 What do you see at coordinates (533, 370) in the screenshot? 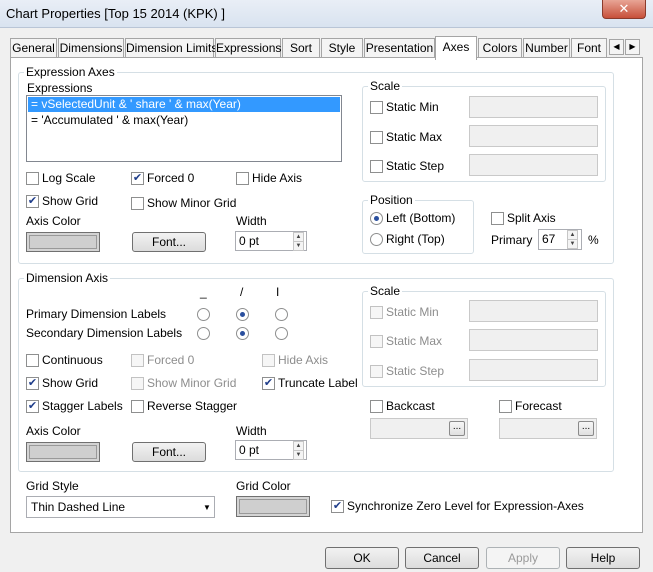
I see `dim-static-step-field` at bounding box center [533, 370].